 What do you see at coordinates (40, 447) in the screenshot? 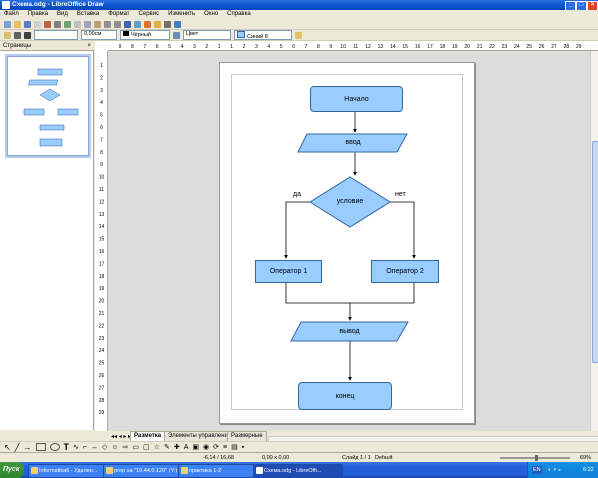
I see `rectangle-tool-icon` at bounding box center [40, 447].